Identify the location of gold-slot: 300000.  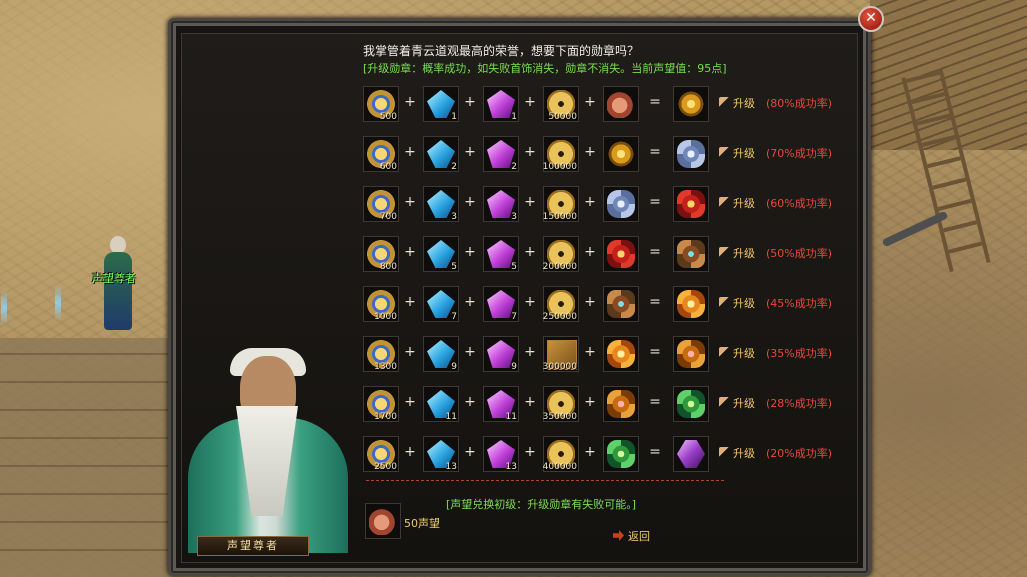
(561, 354).